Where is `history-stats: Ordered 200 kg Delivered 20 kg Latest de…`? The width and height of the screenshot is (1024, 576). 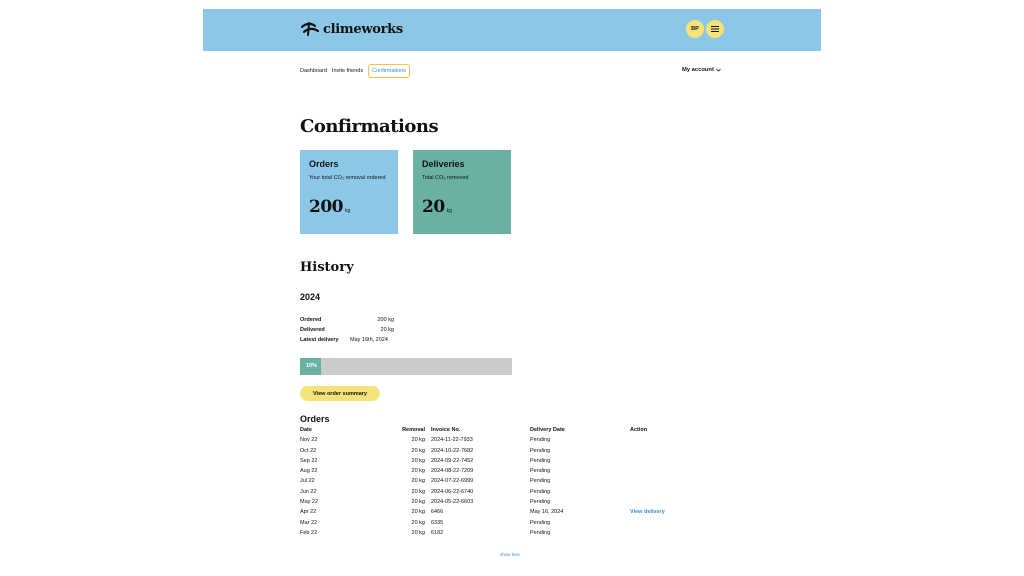
history-stats: Ordered 200 kg Delivered 20 kg Latest de… is located at coordinates (400, 332).